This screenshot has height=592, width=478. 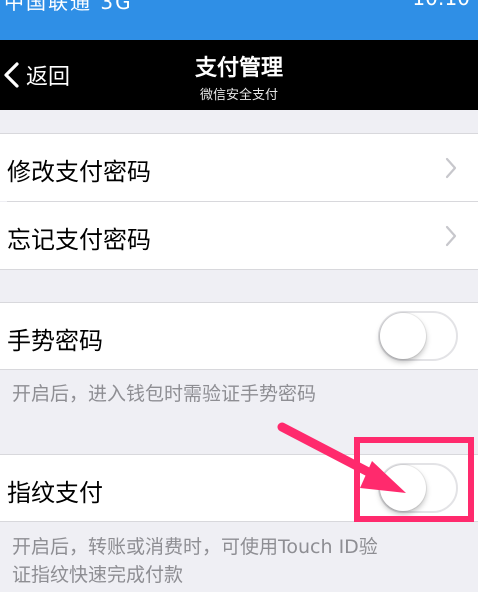 I want to click on list-item-gesture-password: 手势密码, so click(x=239, y=336).